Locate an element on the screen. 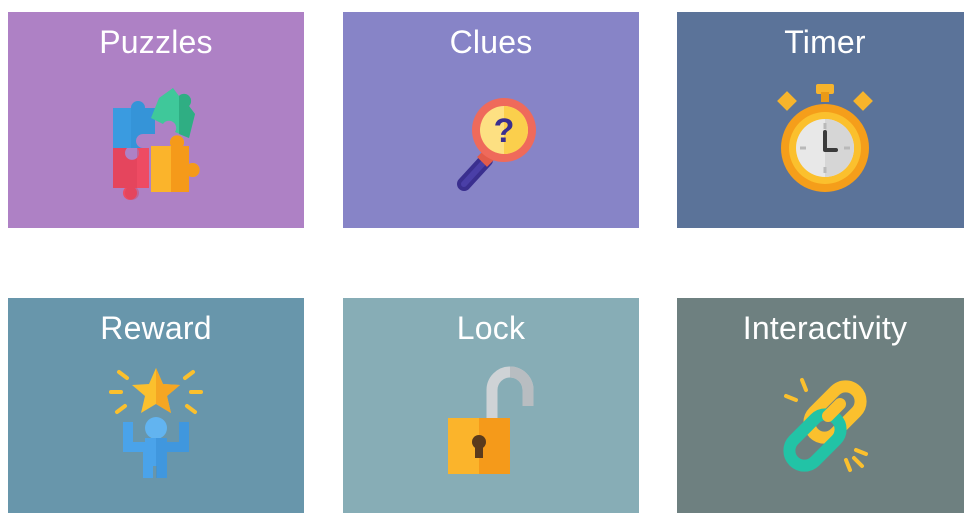 This screenshot has height=513, width=964. person-star-reward-icon is located at coordinates (156, 426).